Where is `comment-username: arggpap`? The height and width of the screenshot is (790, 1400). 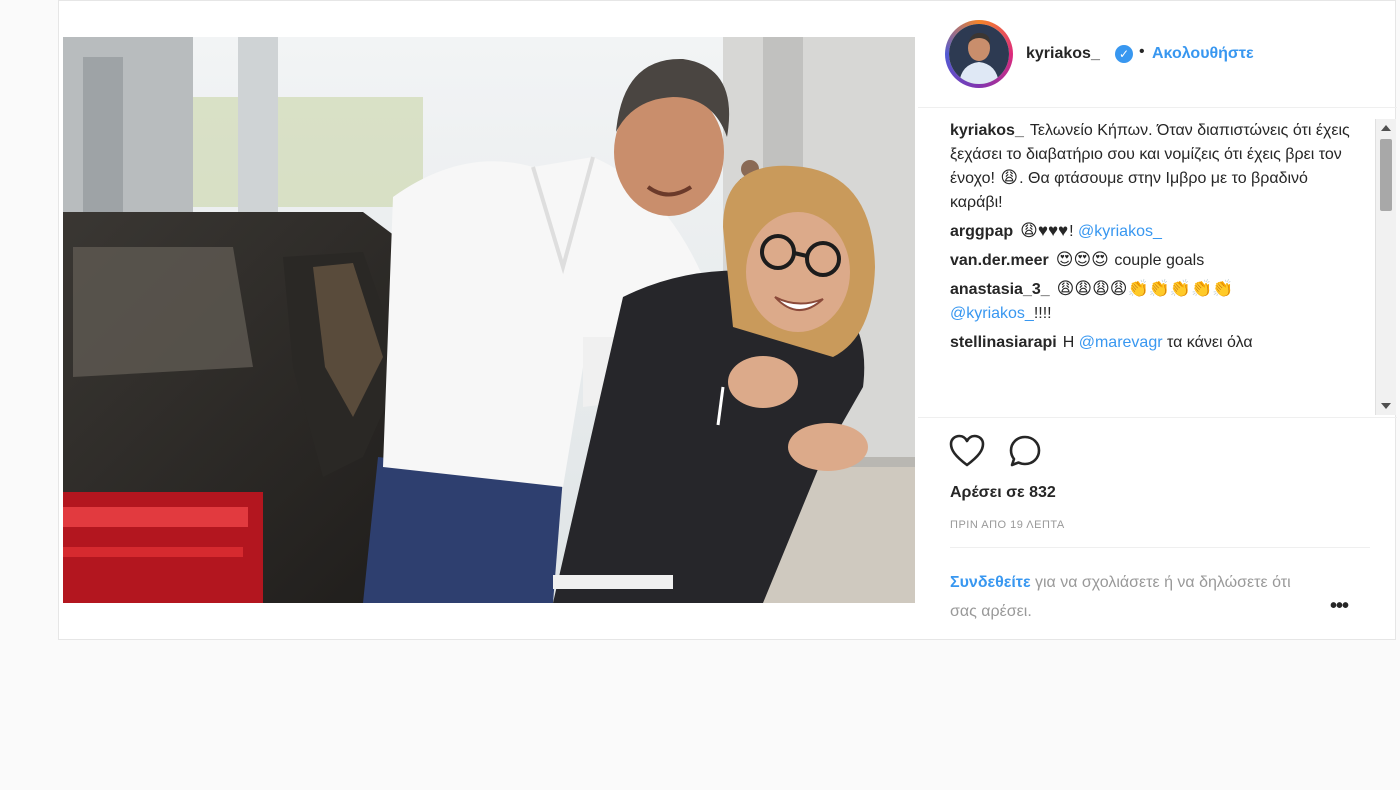
comment-username: arggpap is located at coordinates (981, 231).